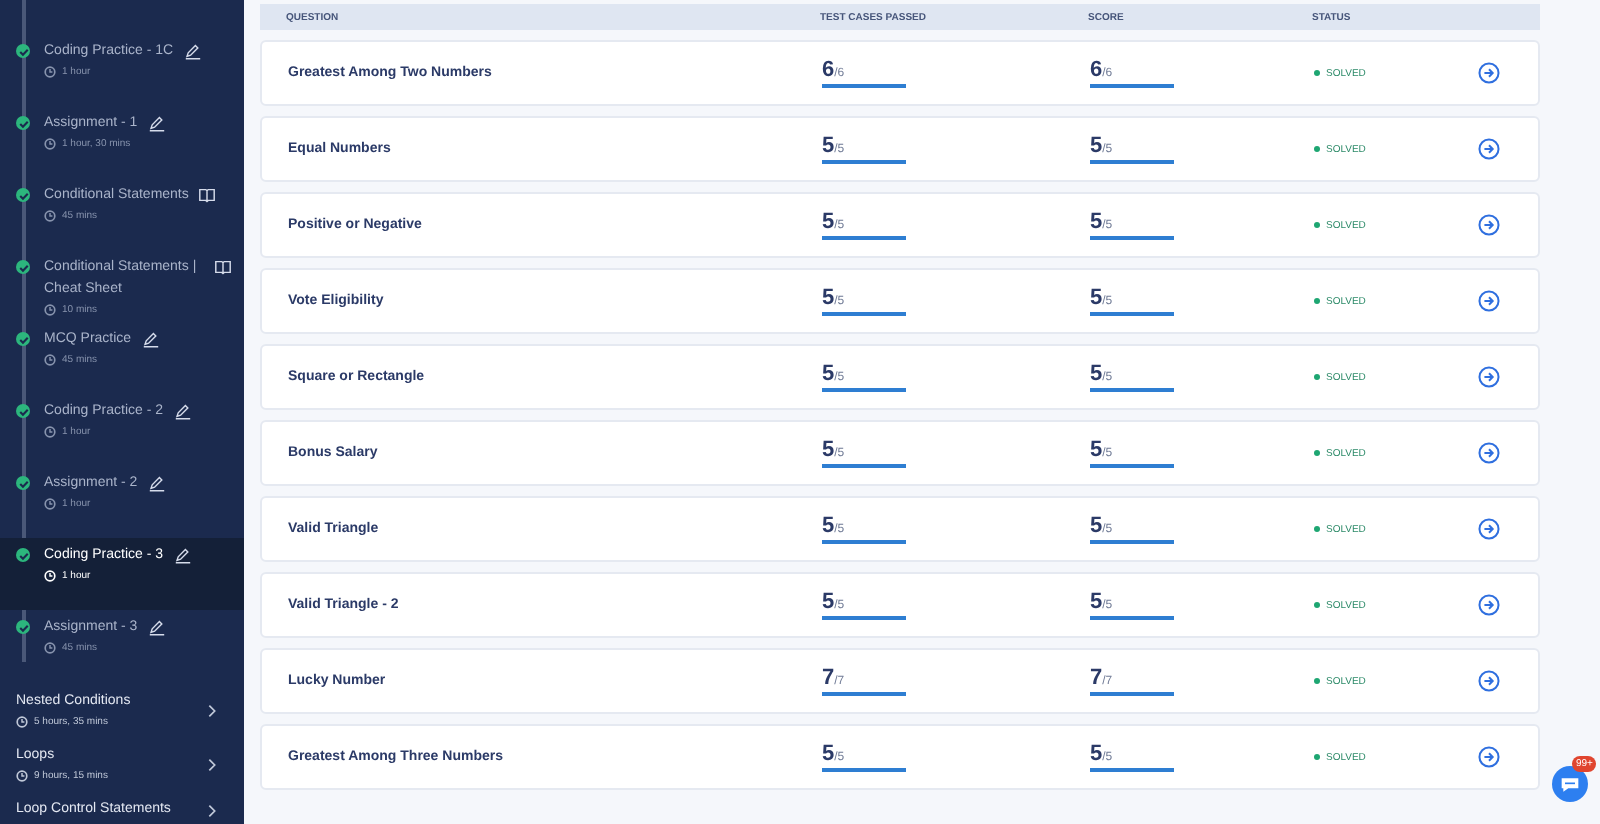 This screenshot has width=1600, height=824. Describe the element at coordinates (1096, 70) in the screenshot. I see `score-value: 6` at that location.